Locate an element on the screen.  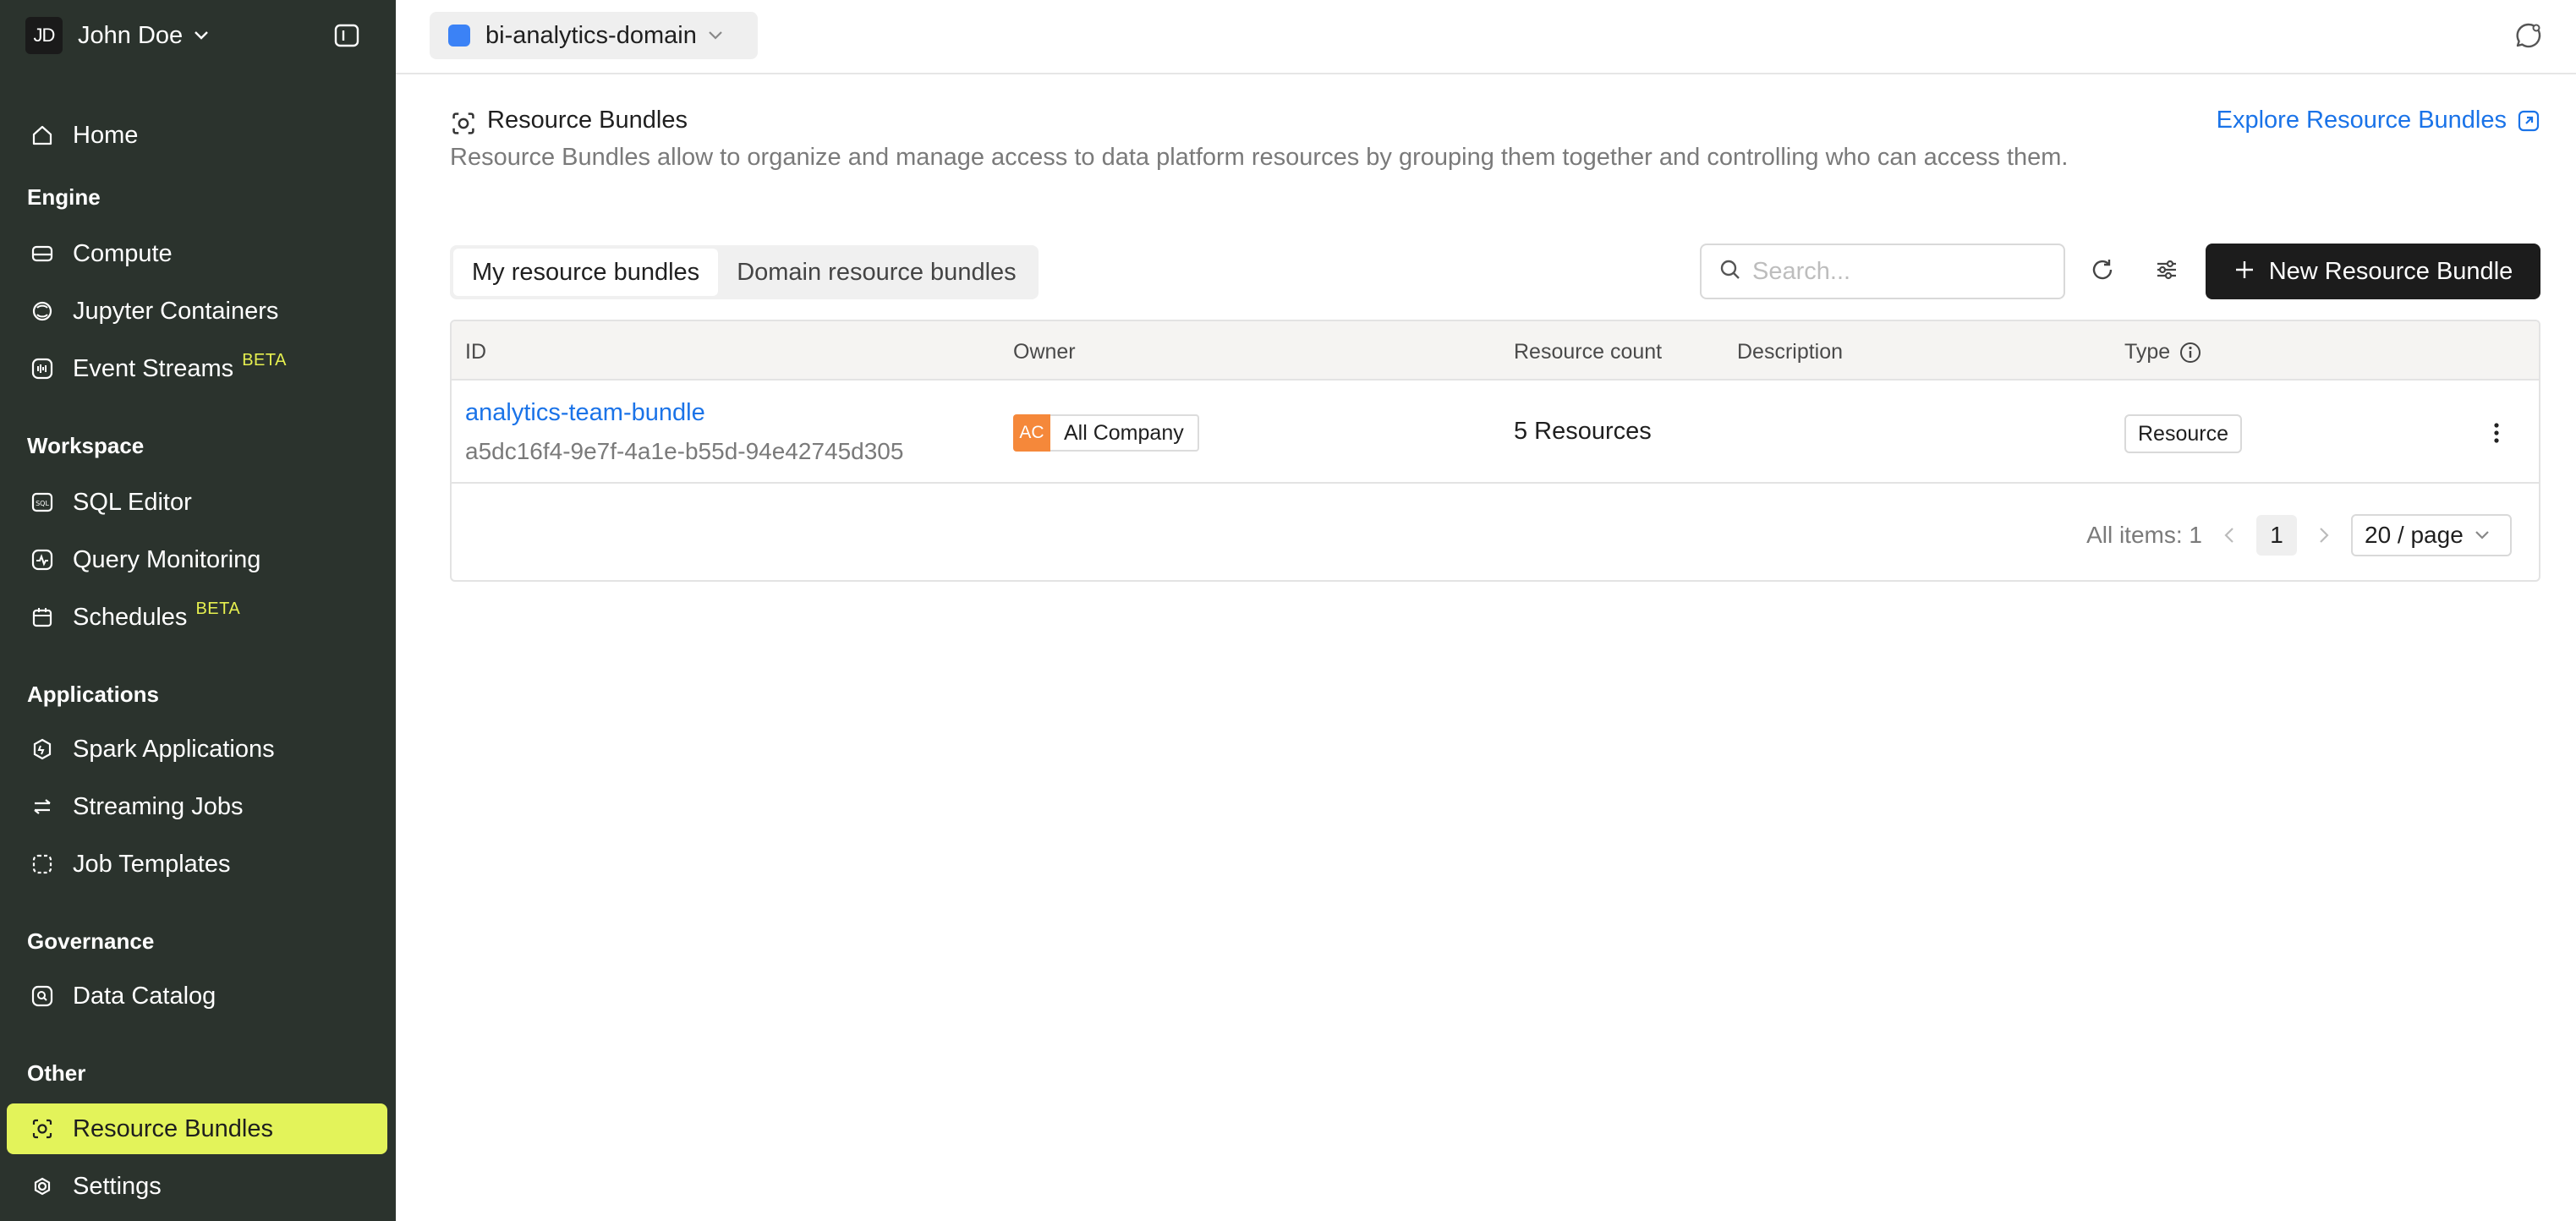
sidebar-item-query-monitoring: Query Monitoring is located at coordinates (197, 559).